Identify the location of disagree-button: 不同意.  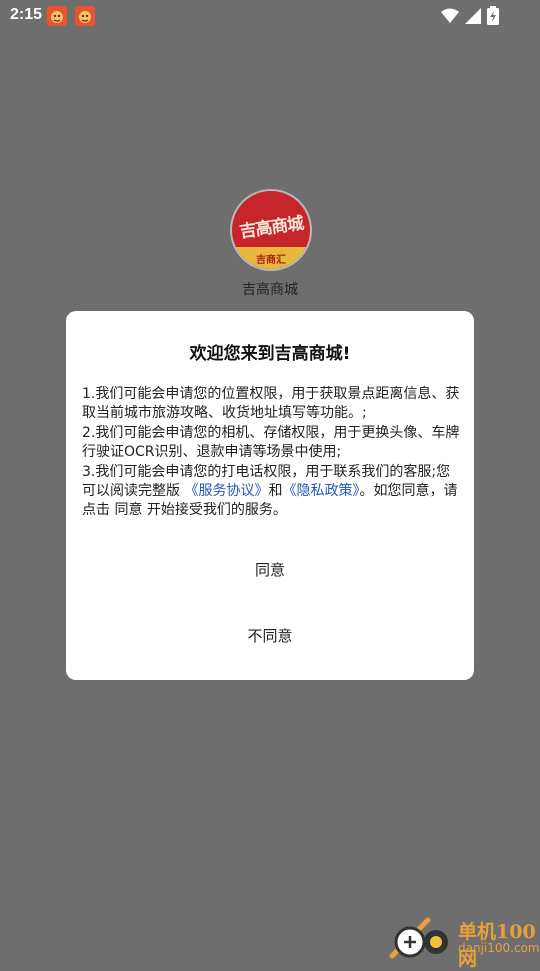
(270, 636).